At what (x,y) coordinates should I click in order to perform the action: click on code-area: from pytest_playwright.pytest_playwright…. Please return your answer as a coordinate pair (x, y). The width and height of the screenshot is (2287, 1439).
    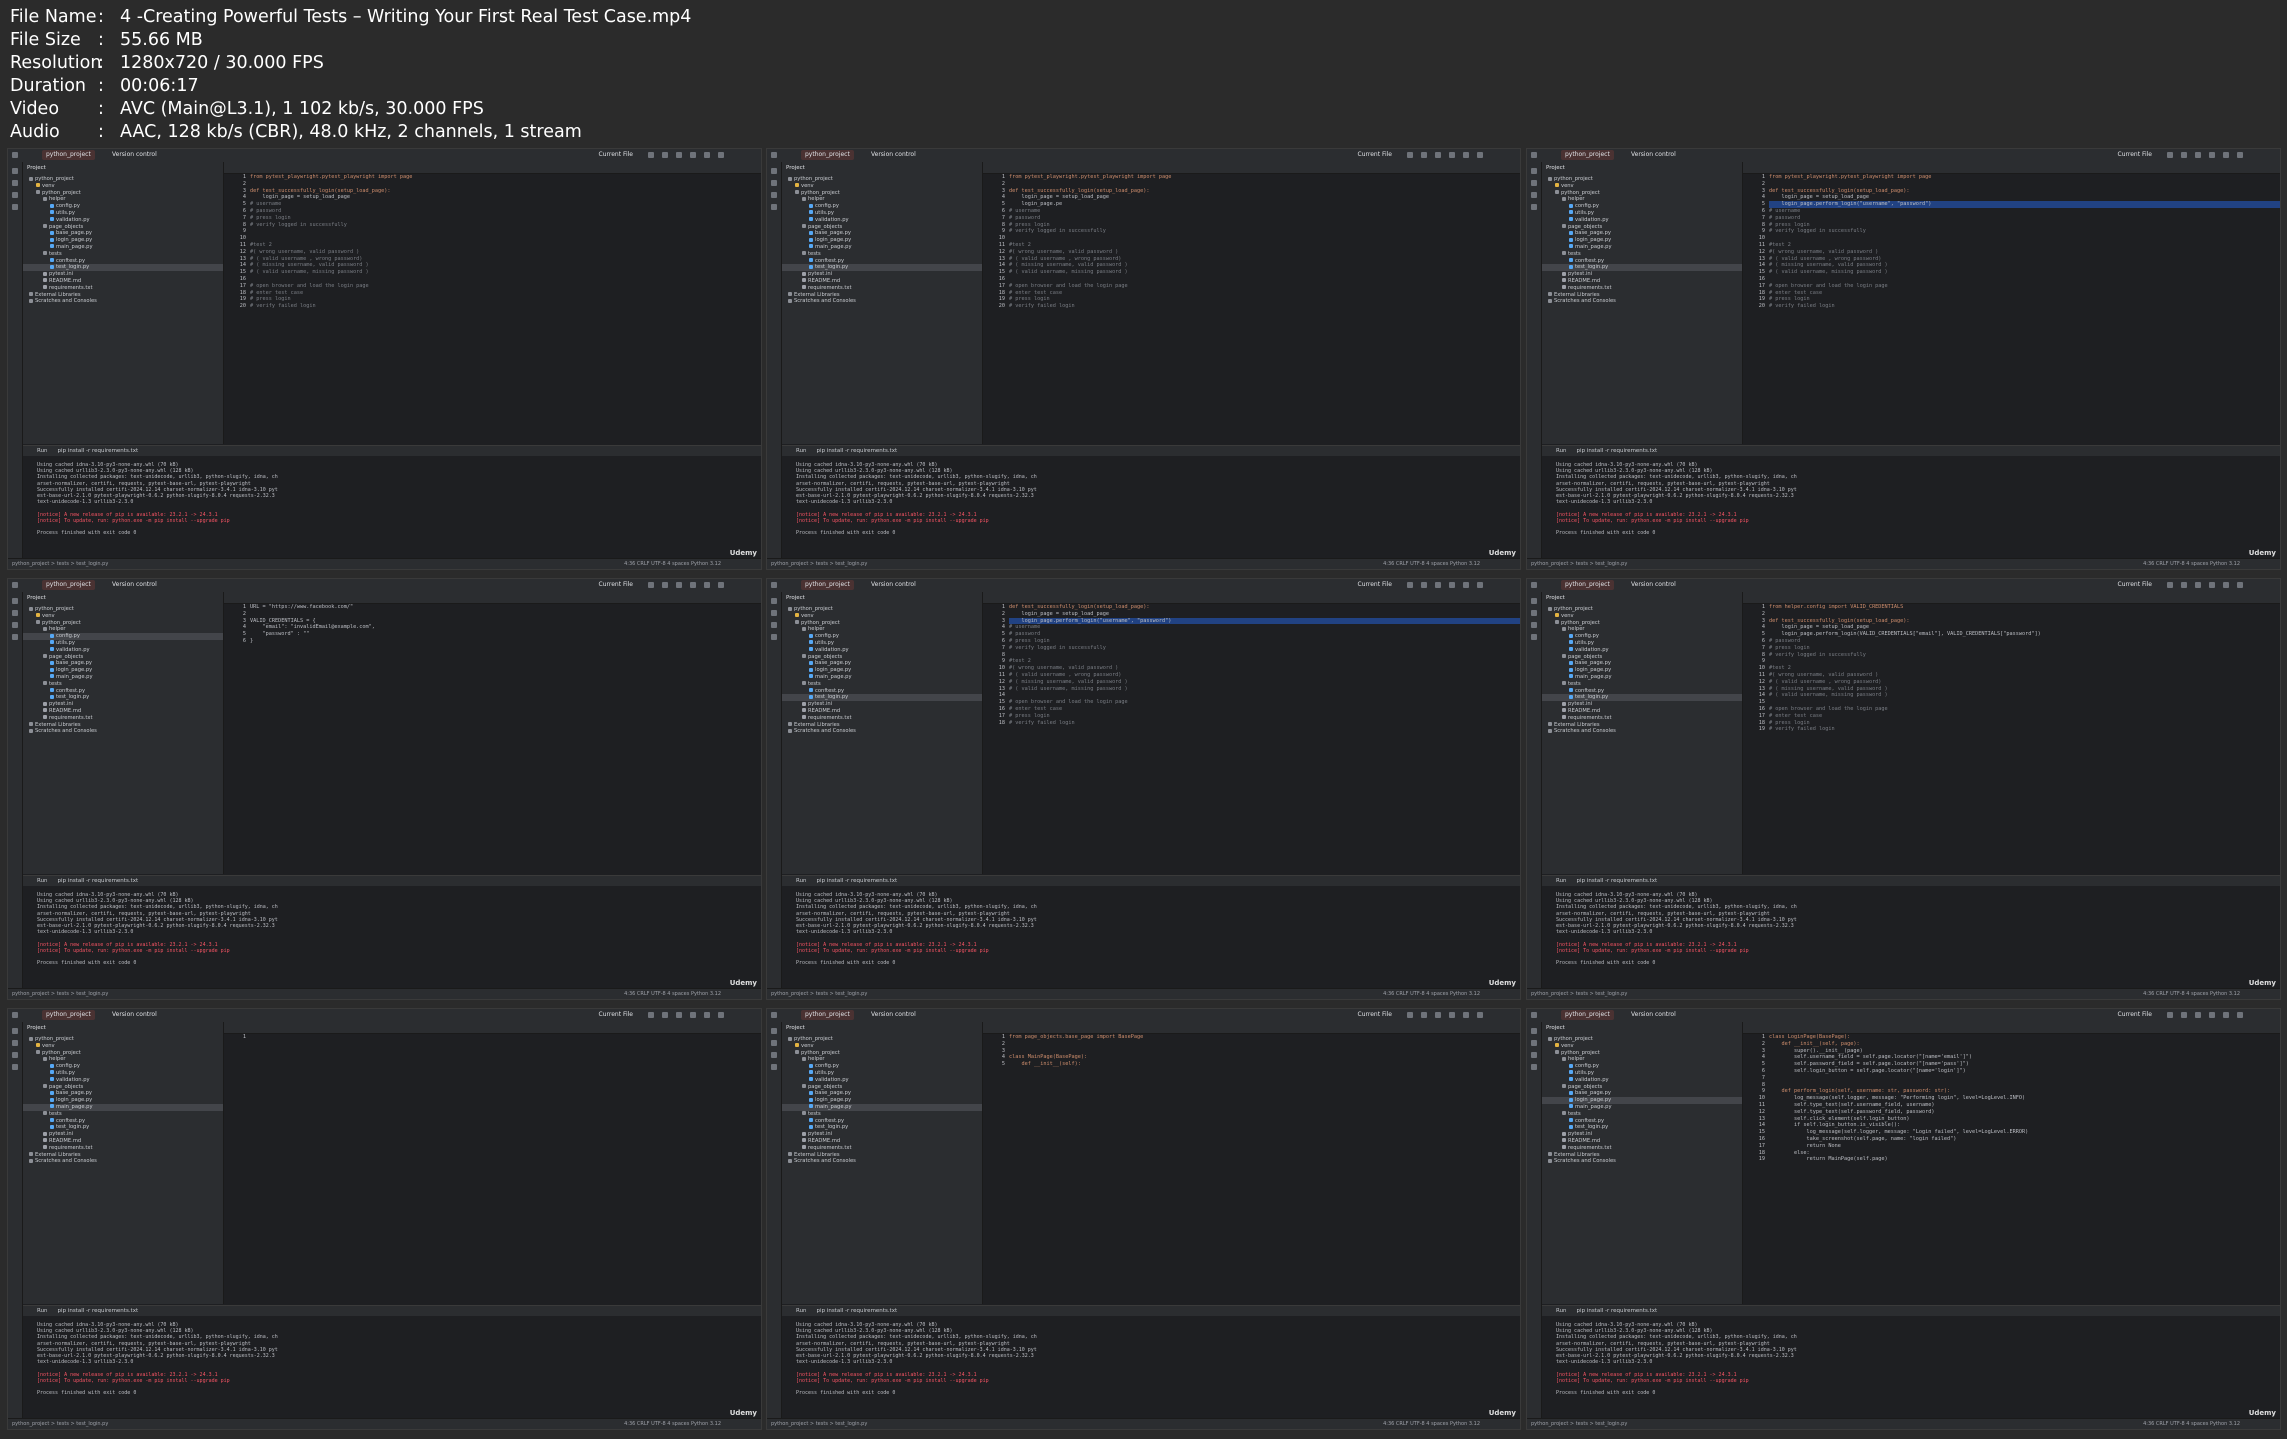
    Looking at the image, I should click on (505, 309).